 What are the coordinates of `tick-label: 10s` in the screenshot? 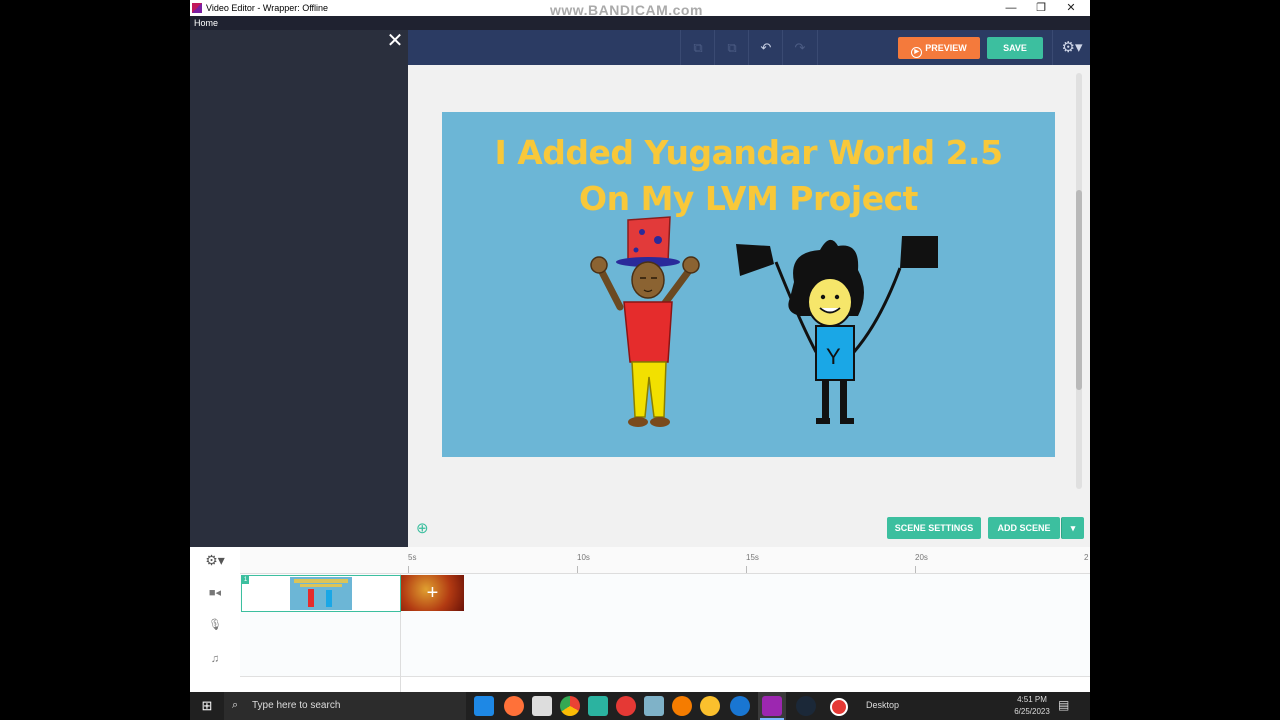 It's located at (583, 557).